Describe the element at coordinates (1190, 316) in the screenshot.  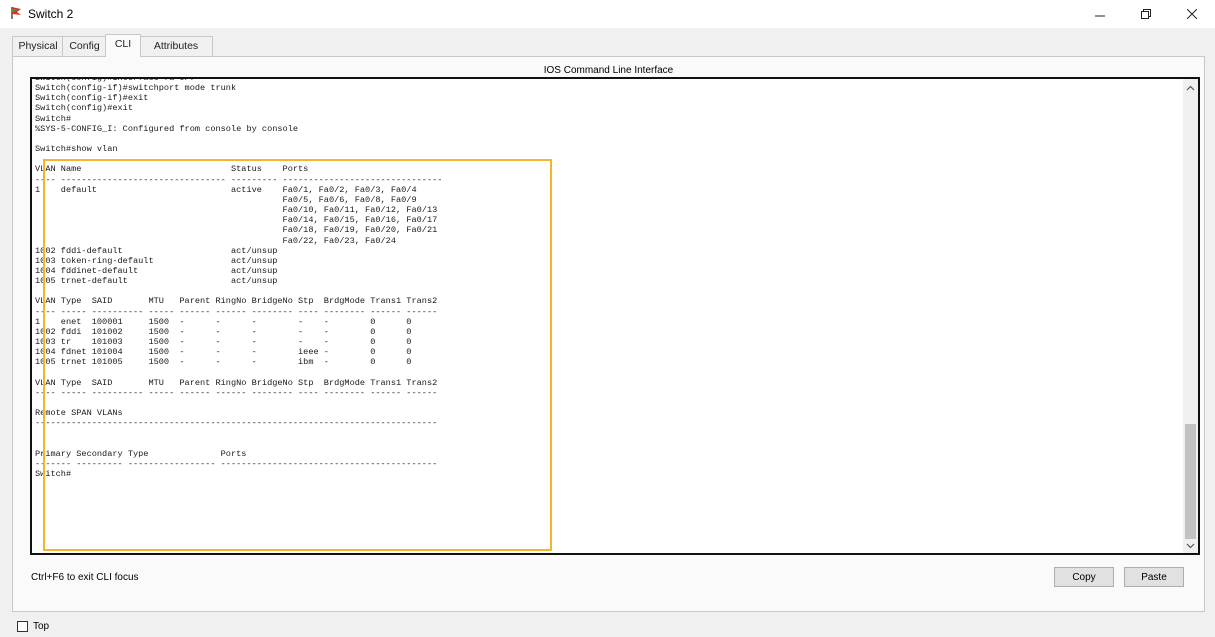
I see `vertical-scrollbar` at that location.